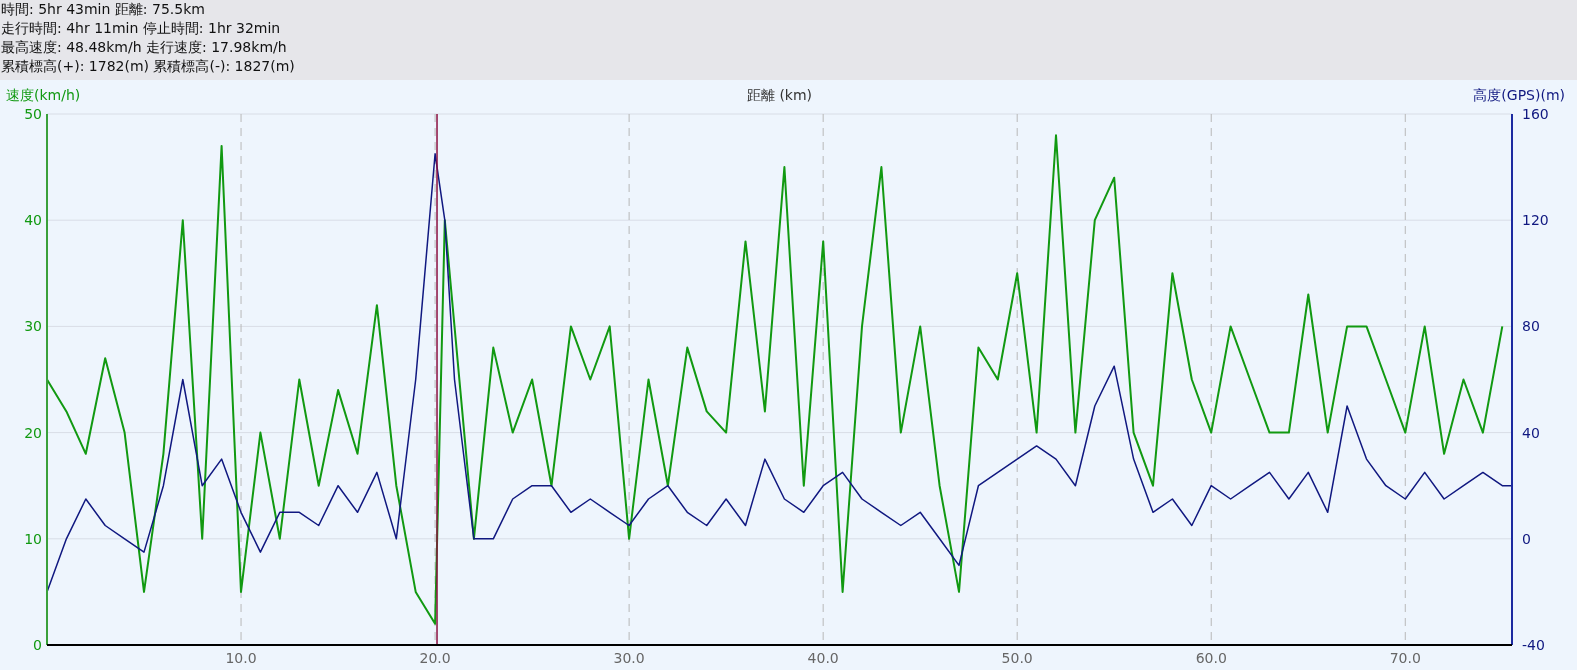 The image size is (1577, 670). Describe the element at coordinates (1519, 95) in the screenshot. I see `axis-title: 高度(GPS)(m)` at that location.